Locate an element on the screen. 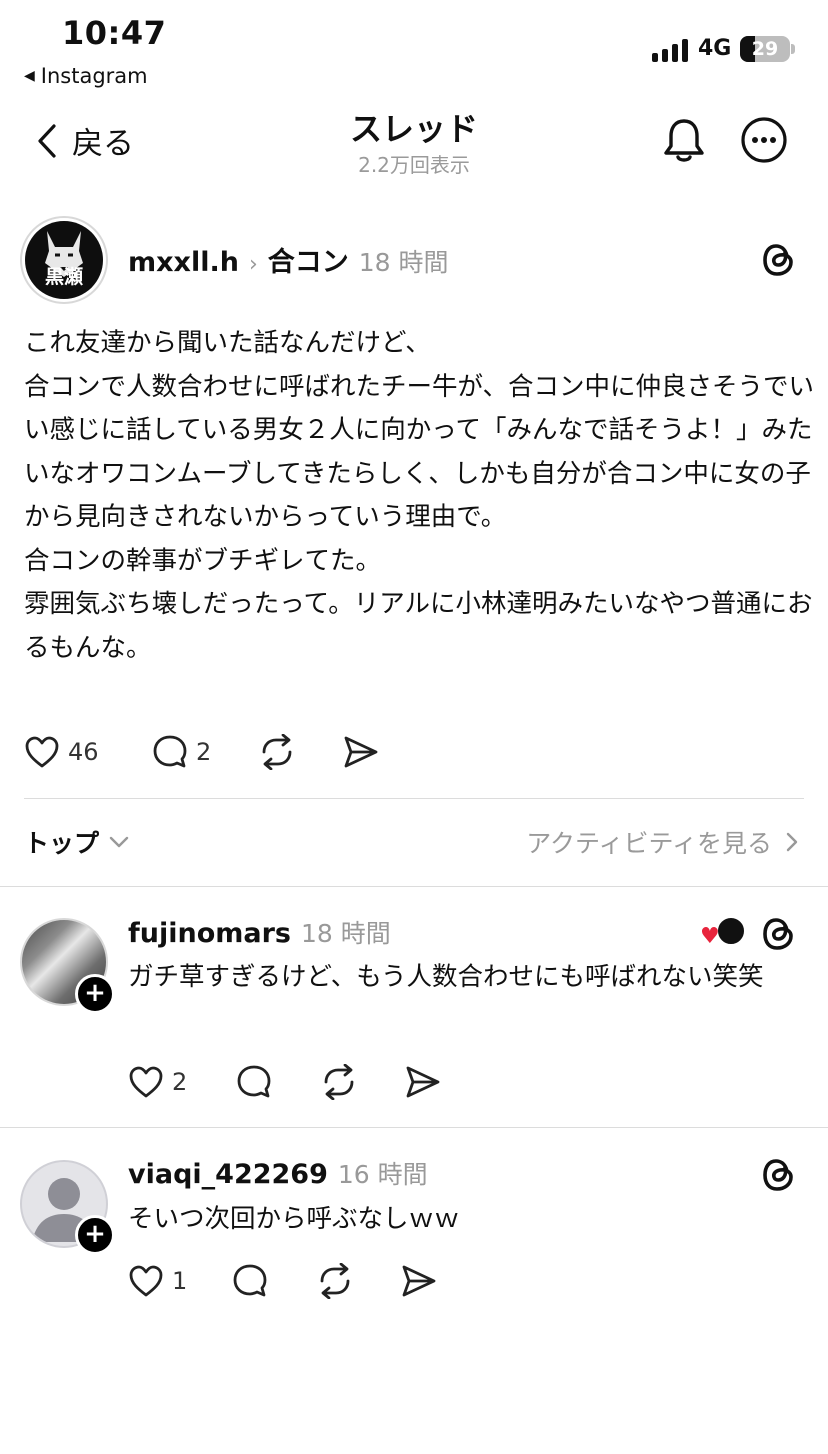  sort-label: トップ is located at coordinates (62, 843).